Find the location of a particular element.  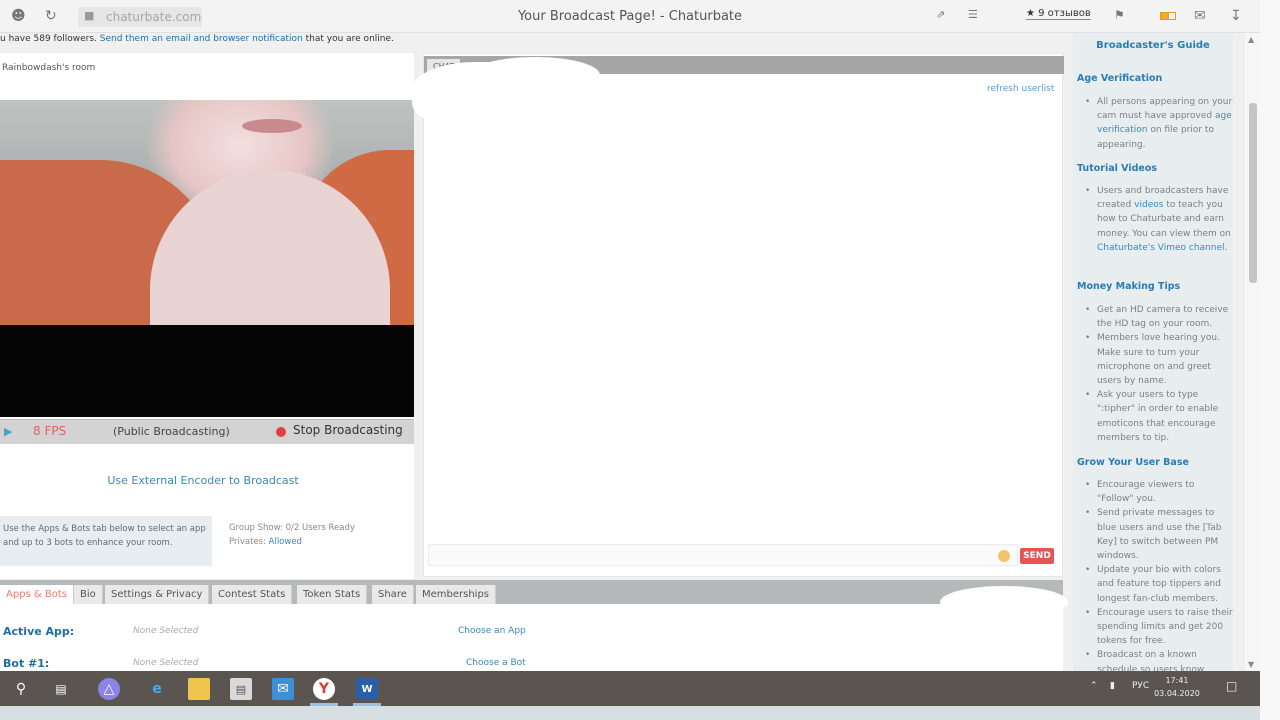

chat-bubble-icon: ✉ is located at coordinates (1200, 16).